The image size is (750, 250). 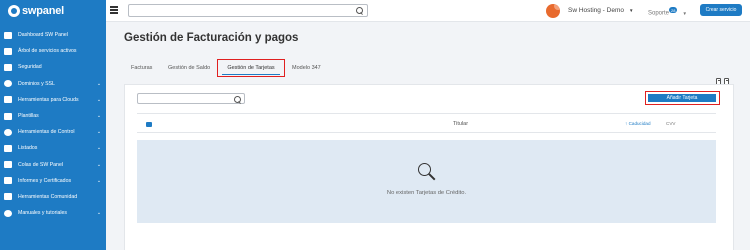 I want to click on community-icon, so click(x=8, y=197).